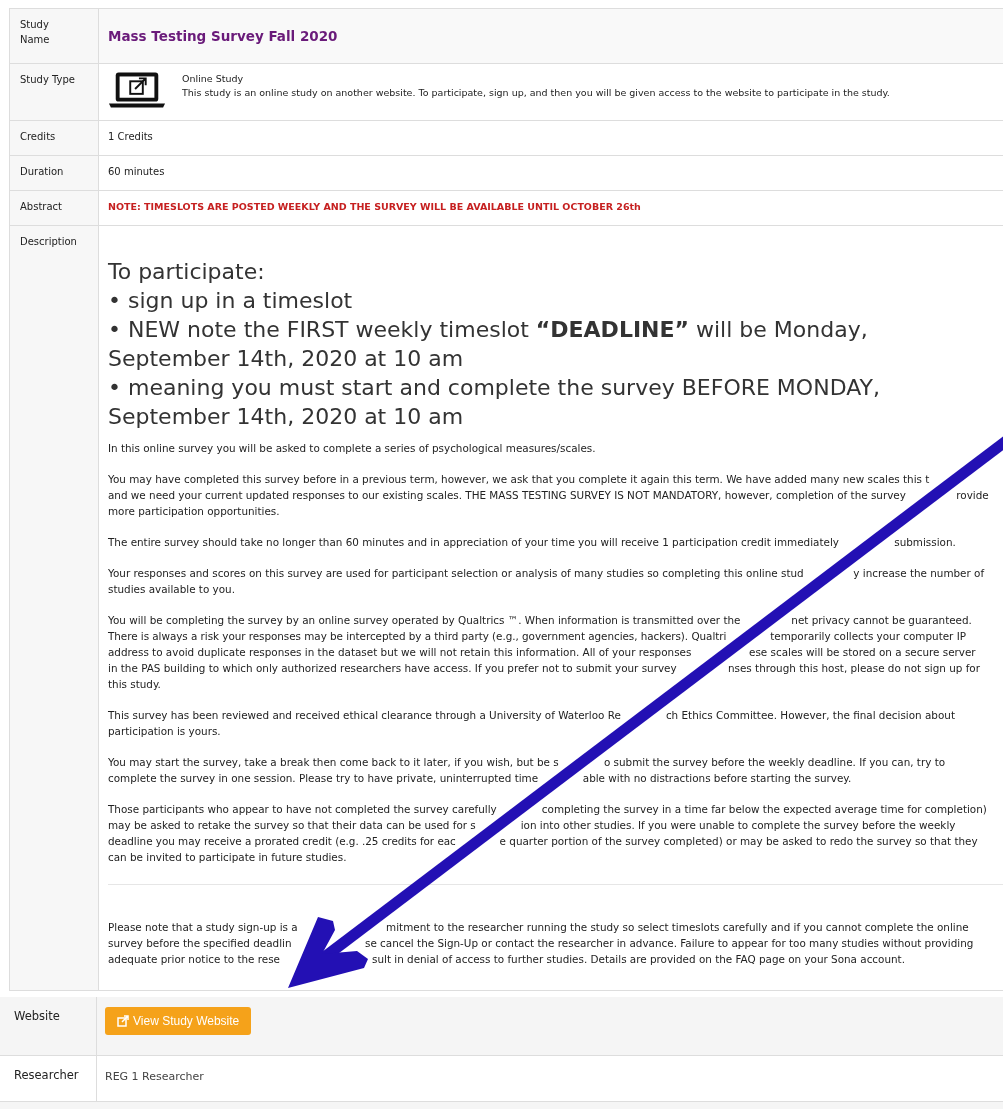  Describe the element at coordinates (717, 778) in the screenshot. I see `description-text: able with no distractions before starting the survey.` at that location.